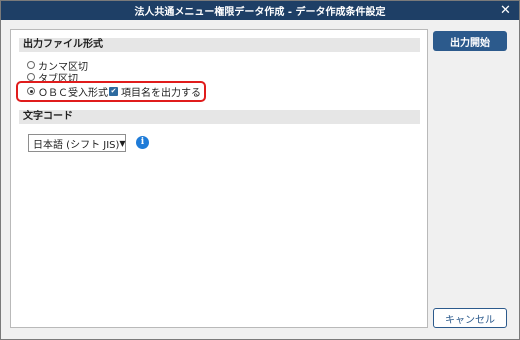  I want to click on cancel-button: キャンセル, so click(470, 318).